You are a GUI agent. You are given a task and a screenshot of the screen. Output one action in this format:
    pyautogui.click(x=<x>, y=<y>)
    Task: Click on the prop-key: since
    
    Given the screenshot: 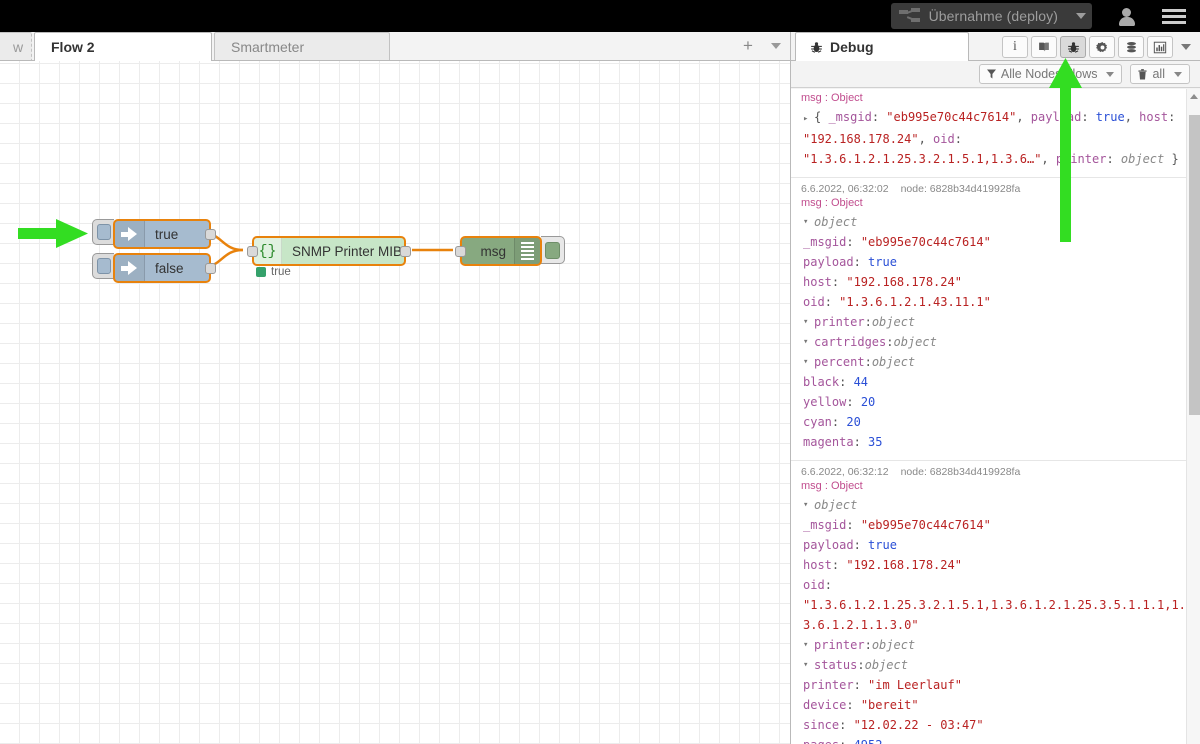 What is the action you would take?
    pyautogui.click(x=821, y=725)
    